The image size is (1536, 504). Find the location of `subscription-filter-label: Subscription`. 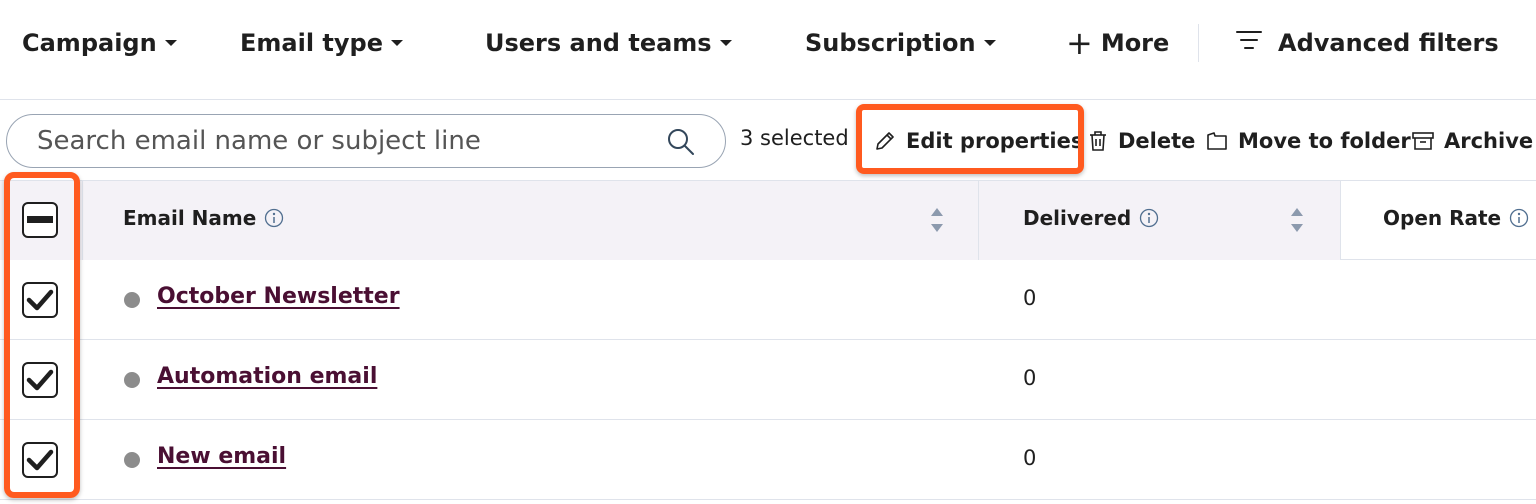

subscription-filter-label: Subscription is located at coordinates (890, 43).